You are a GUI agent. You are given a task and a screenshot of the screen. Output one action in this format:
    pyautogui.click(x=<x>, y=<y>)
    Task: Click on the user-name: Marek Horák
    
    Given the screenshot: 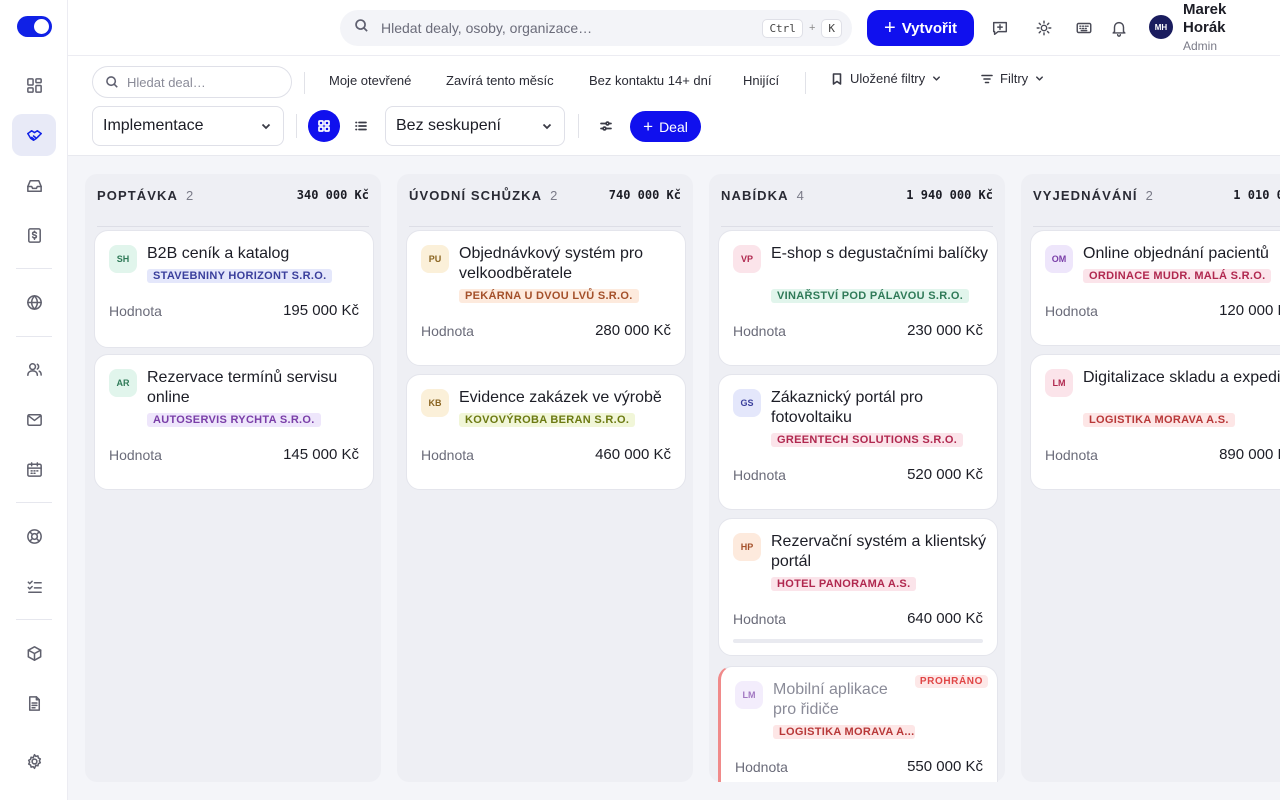 What is the action you would take?
    pyautogui.click(x=1218, y=19)
    